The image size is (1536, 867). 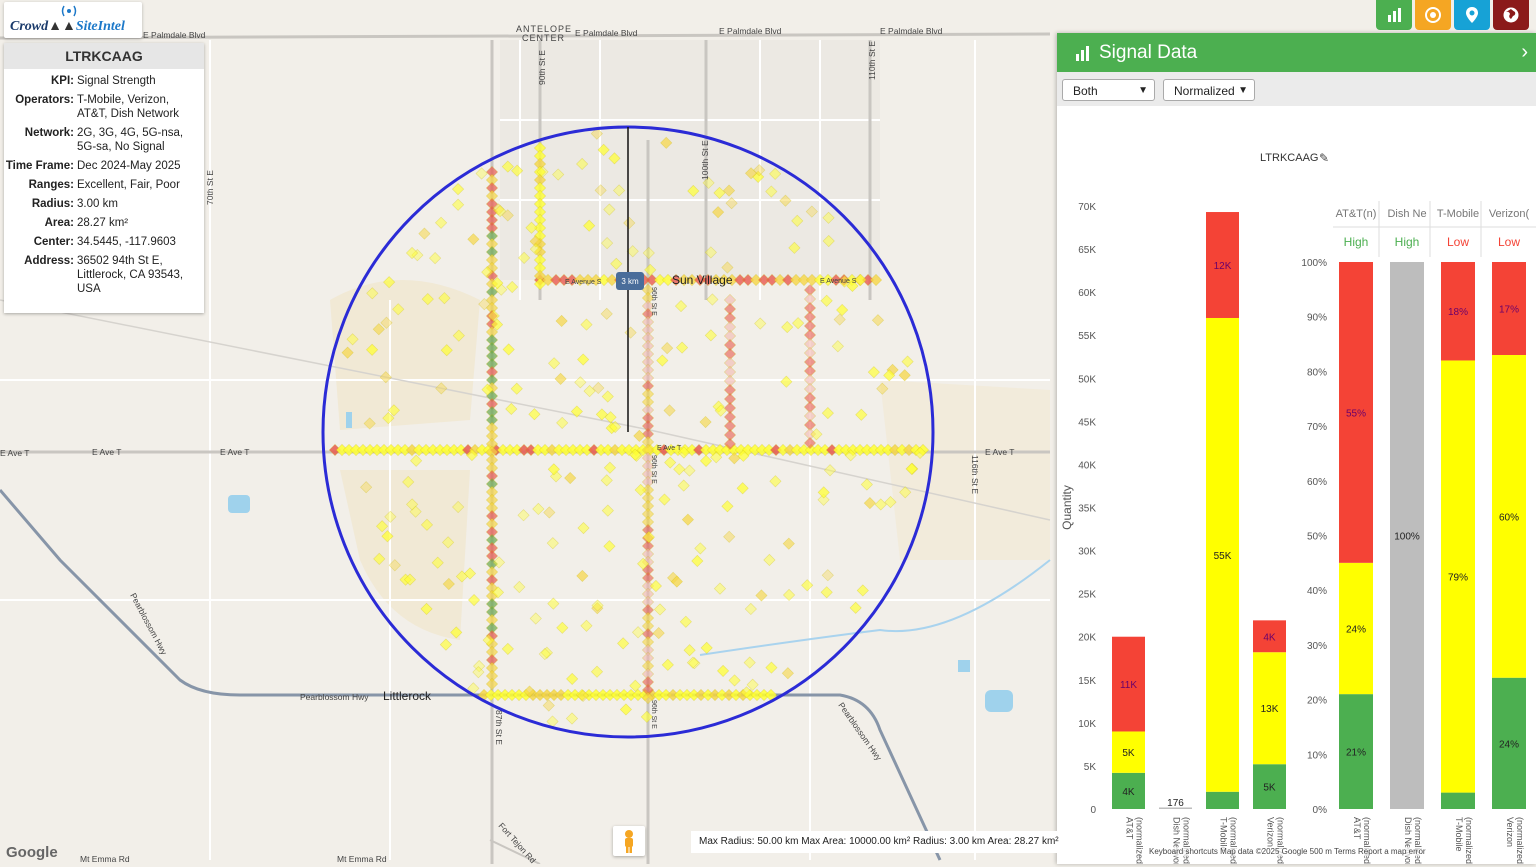 I want to click on collapse-chevron-icon: ›, so click(x=1524, y=52).